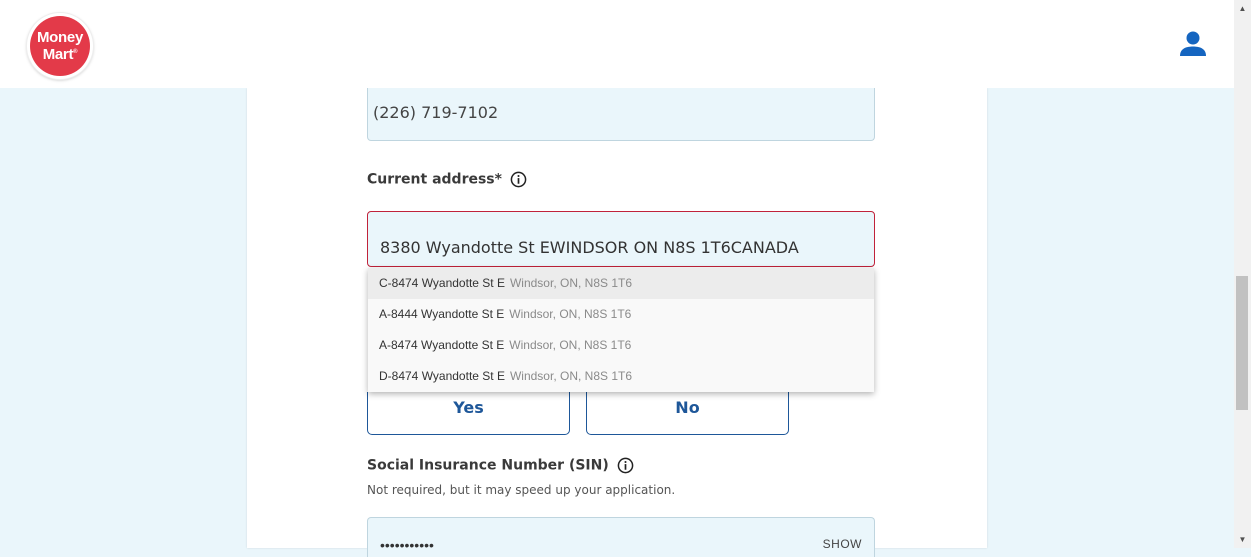 This screenshot has height=557, width=1251. What do you see at coordinates (442, 345) in the screenshot?
I see `suggestion-street: A-8474 Wyandotte St E` at bounding box center [442, 345].